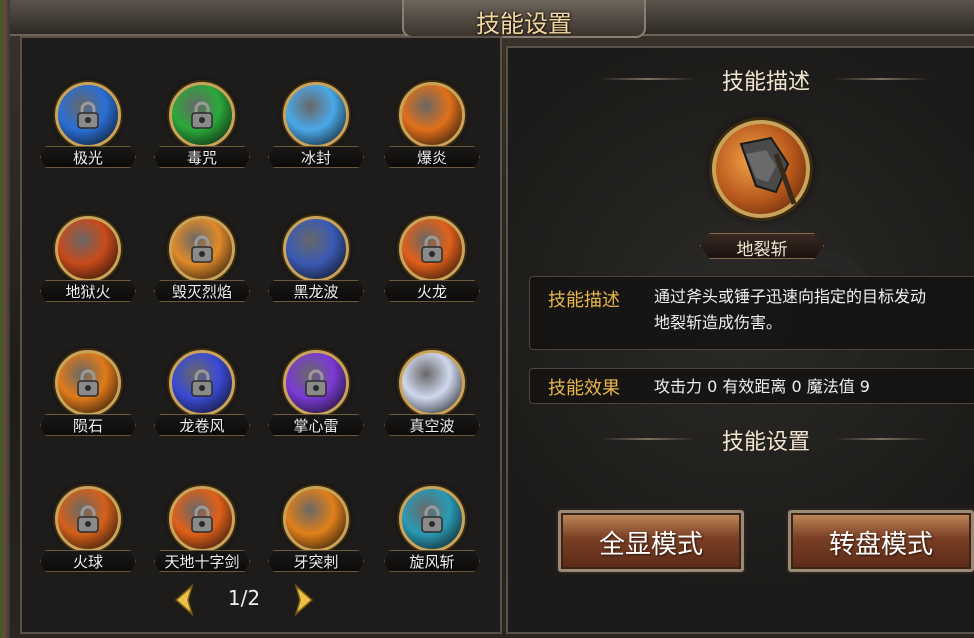 This screenshot has height=638, width=974. I want to click on detail-header: 技能描述, so click(765, 82).